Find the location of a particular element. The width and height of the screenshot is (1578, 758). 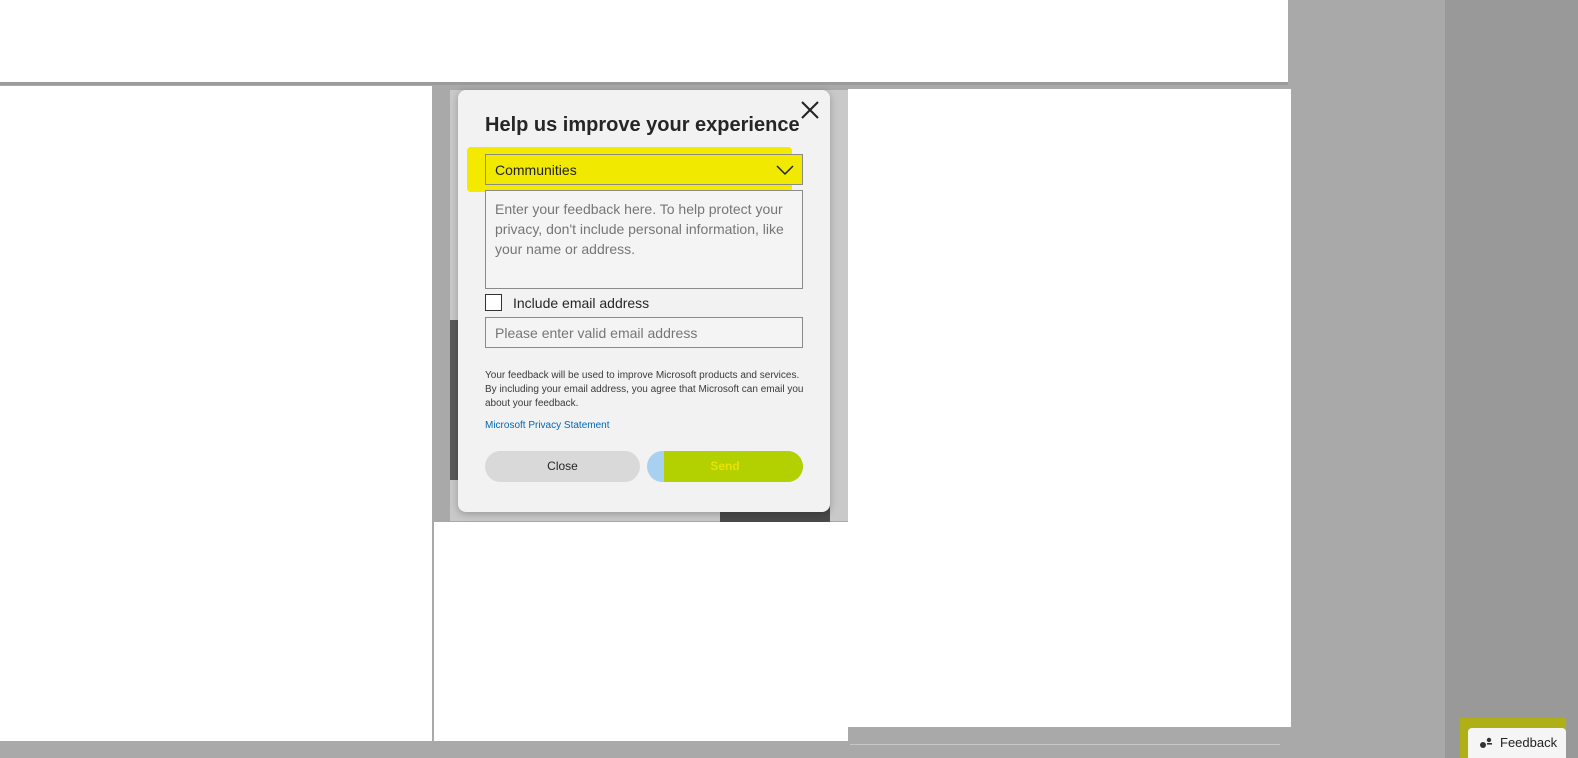

page-center-lower is located at coordinates (641, 631).